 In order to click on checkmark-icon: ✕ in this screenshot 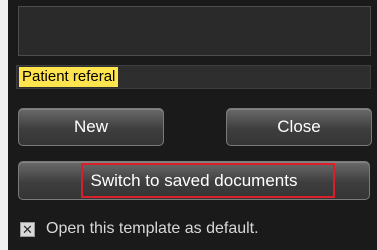, I will do `click(27, 229)`.